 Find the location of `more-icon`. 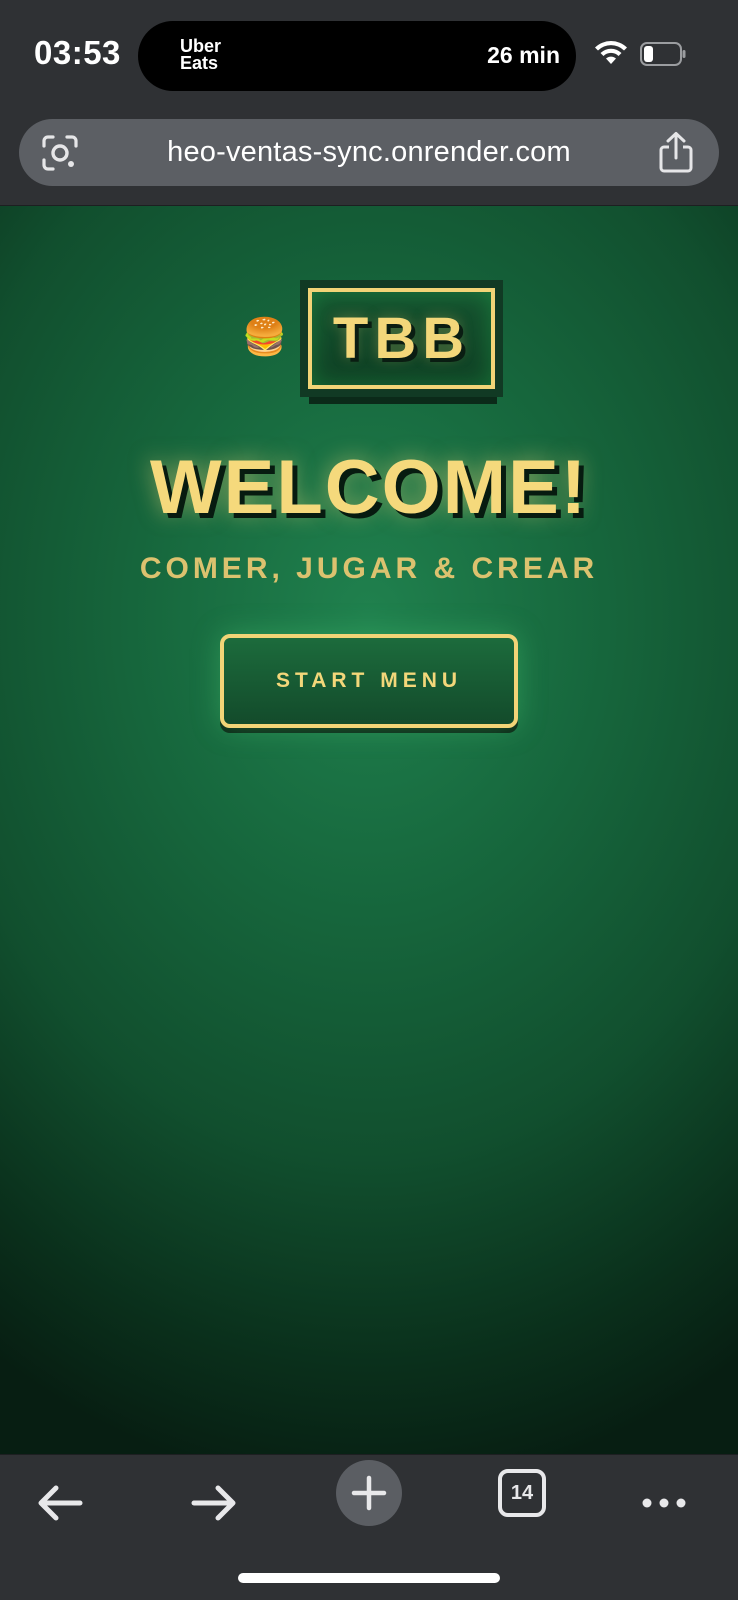

more-icon is located at coordinates (664, 1503).